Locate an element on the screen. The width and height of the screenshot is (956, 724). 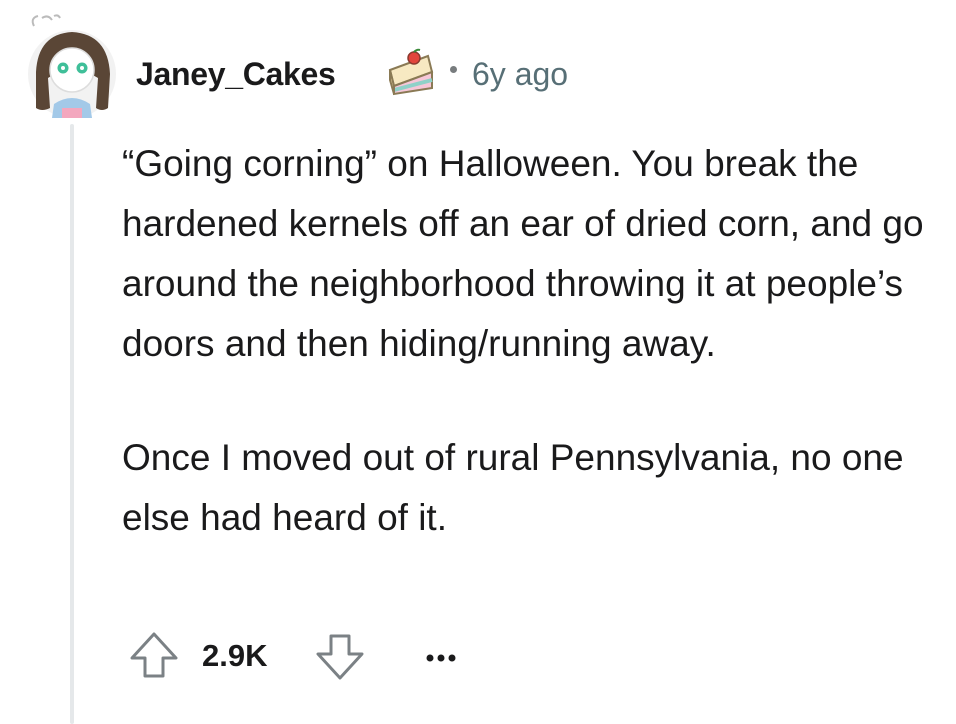
user-avatar is located at coordinates (72, 66).